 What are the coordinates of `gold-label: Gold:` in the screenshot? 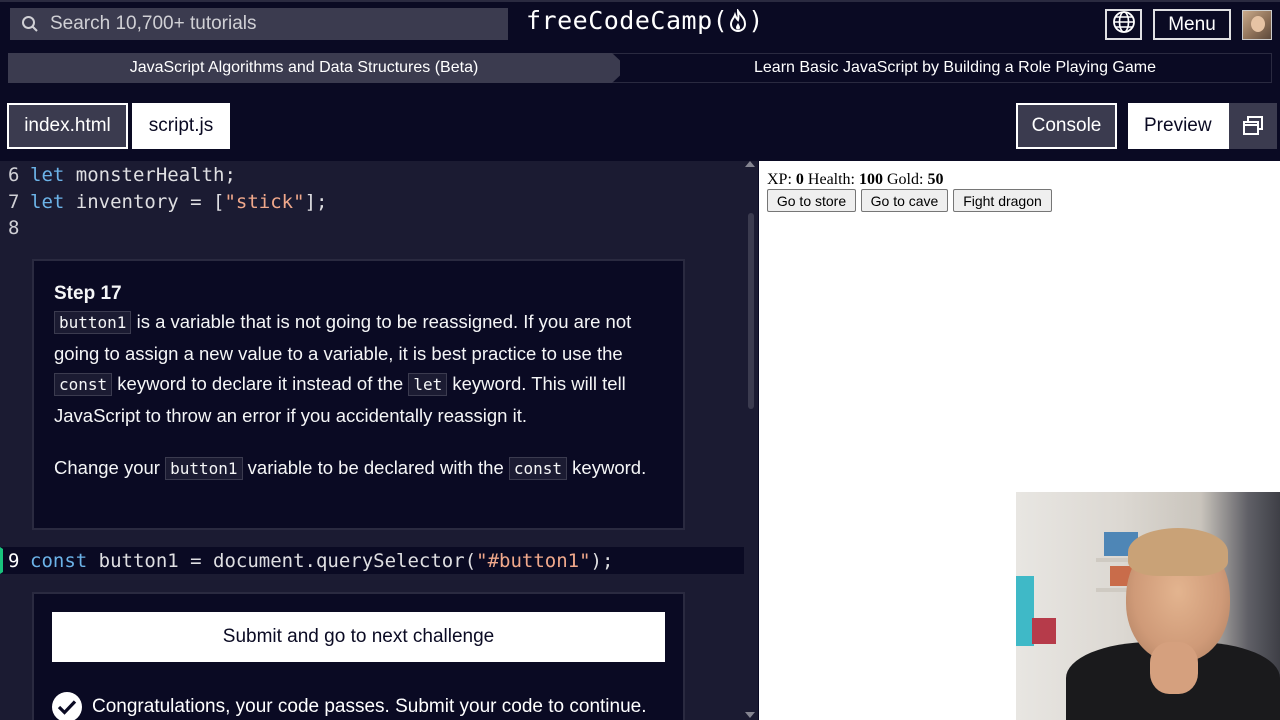 It's located at (905, 179).